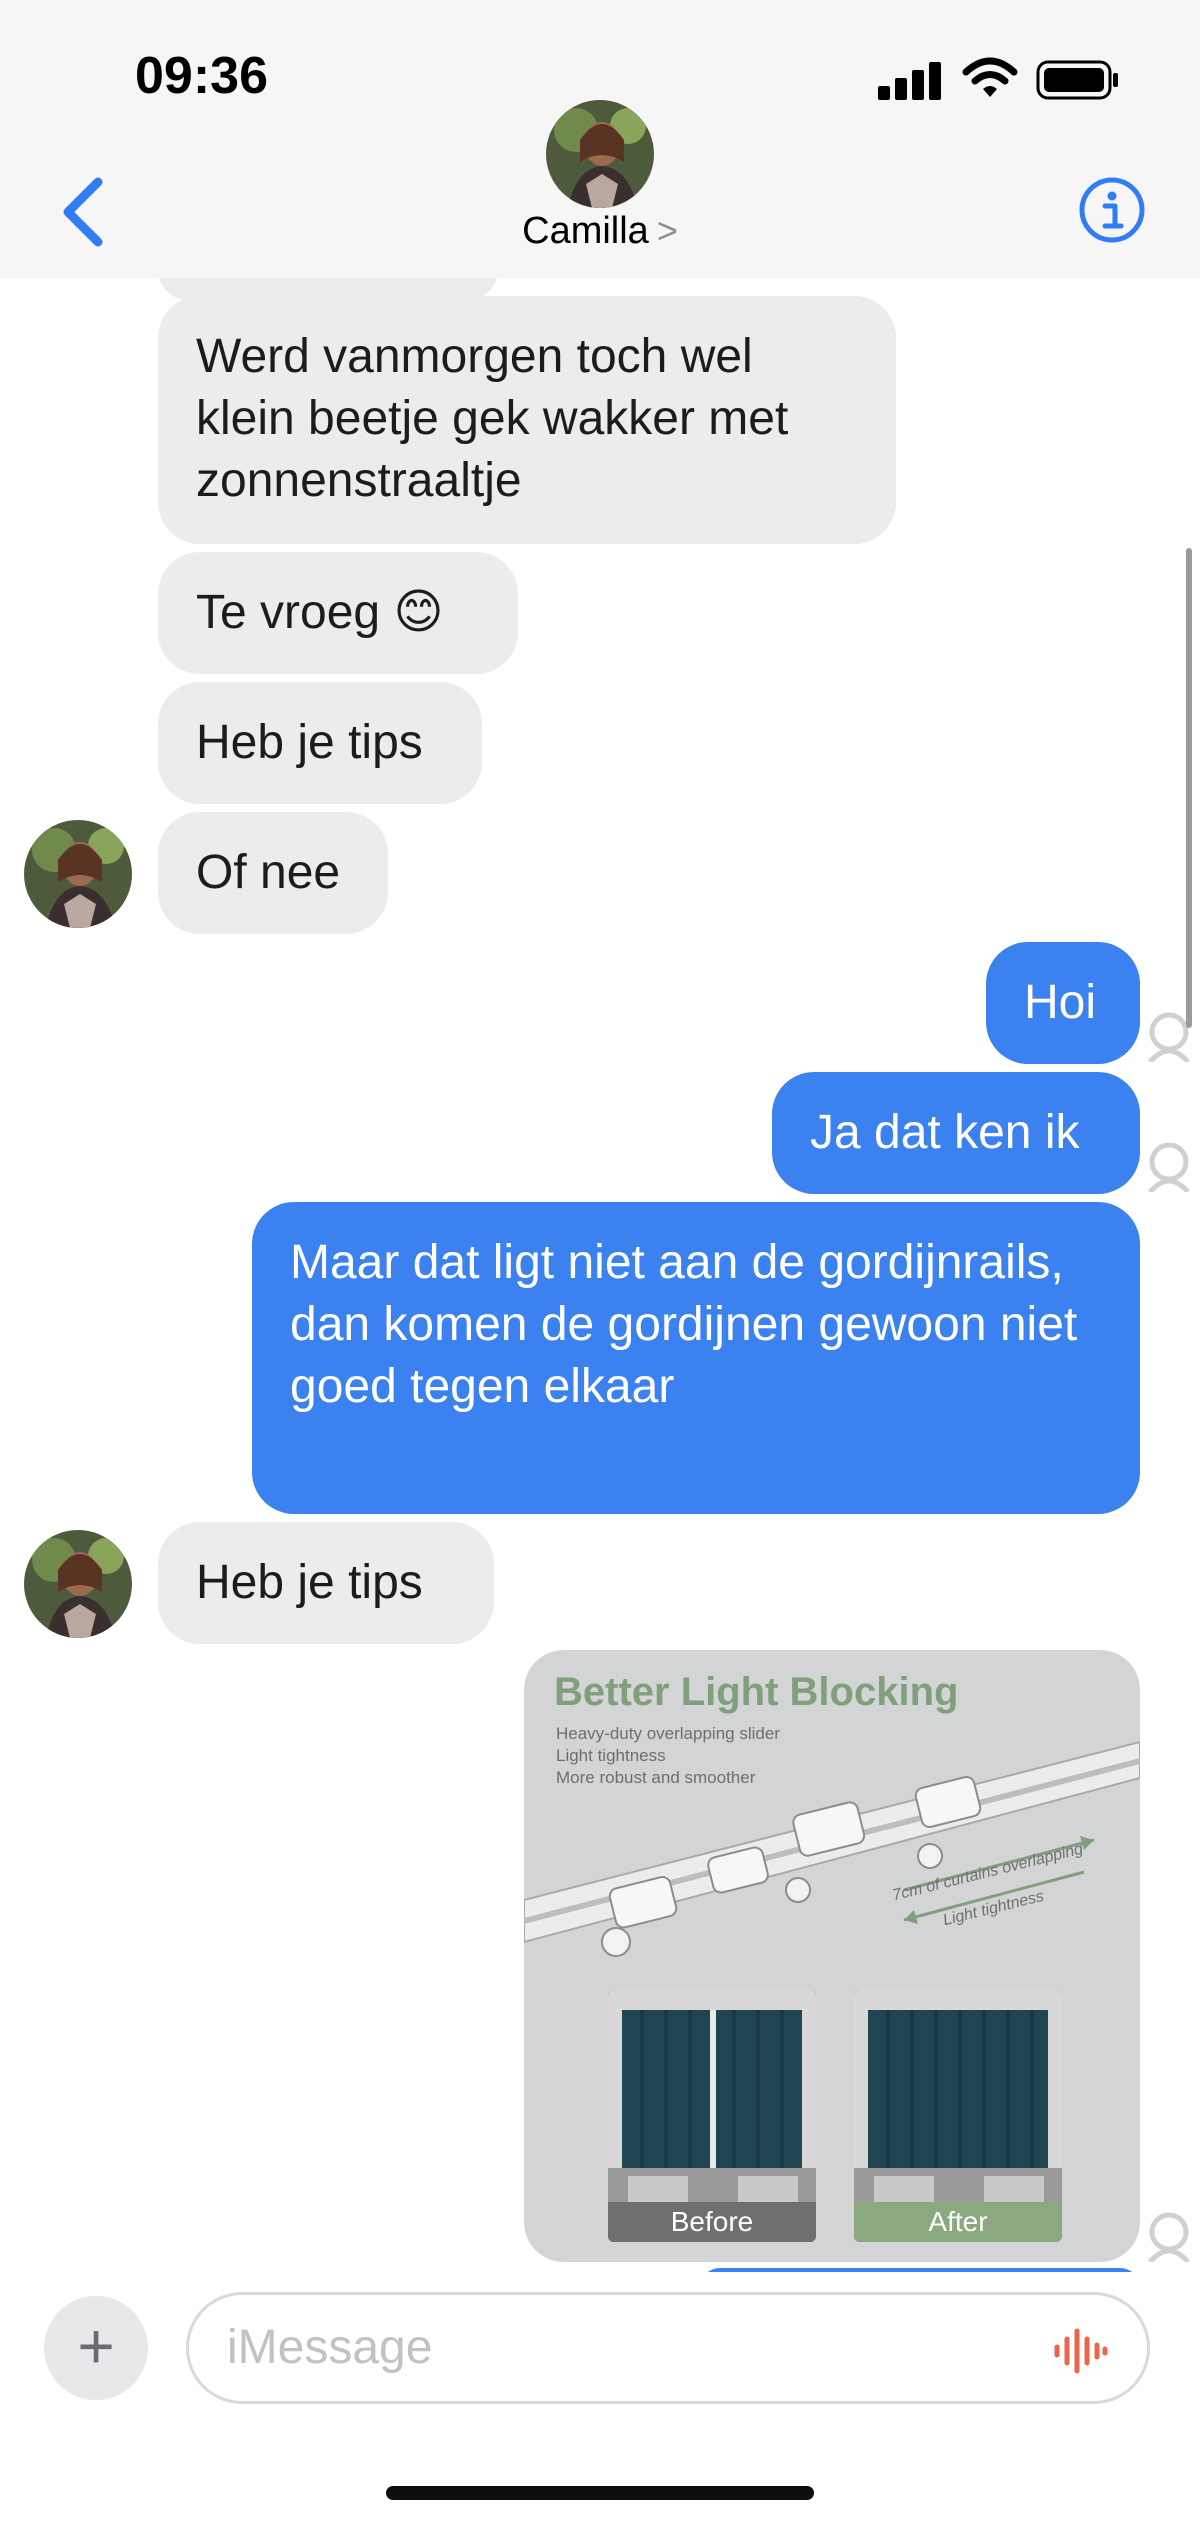  What do you see at coordinates (668, 2348) in the screenshot?
I see `message-input: iMessage` at bounding box center [668, 2348].